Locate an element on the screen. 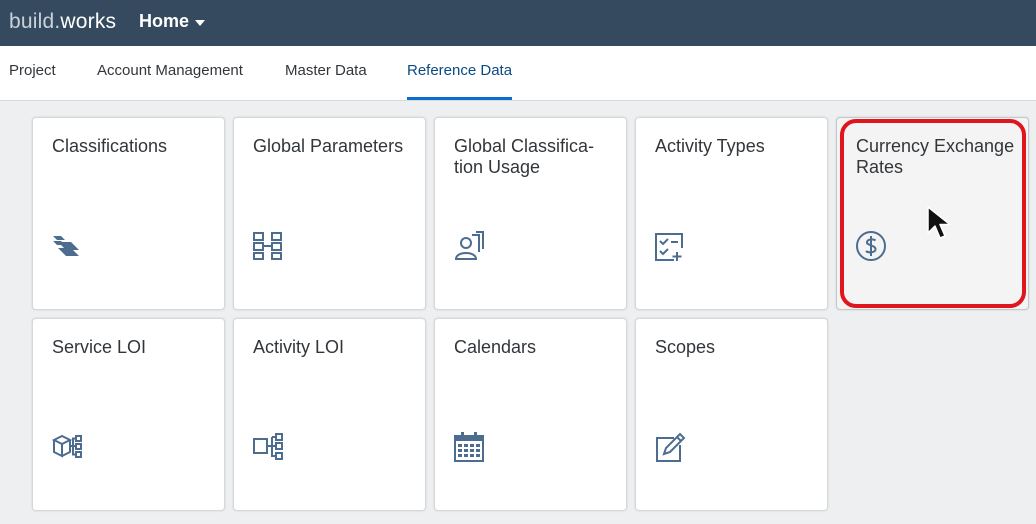 The width and height of the screenshot is (1036, 524). tile-title: Global Classifica-tion Usage is located at coordinates (524, 156).